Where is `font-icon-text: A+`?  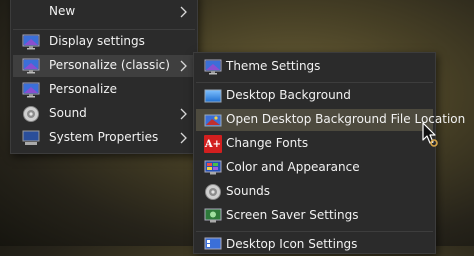 font-icon-text: A+ is located at coordinates (213, 144).